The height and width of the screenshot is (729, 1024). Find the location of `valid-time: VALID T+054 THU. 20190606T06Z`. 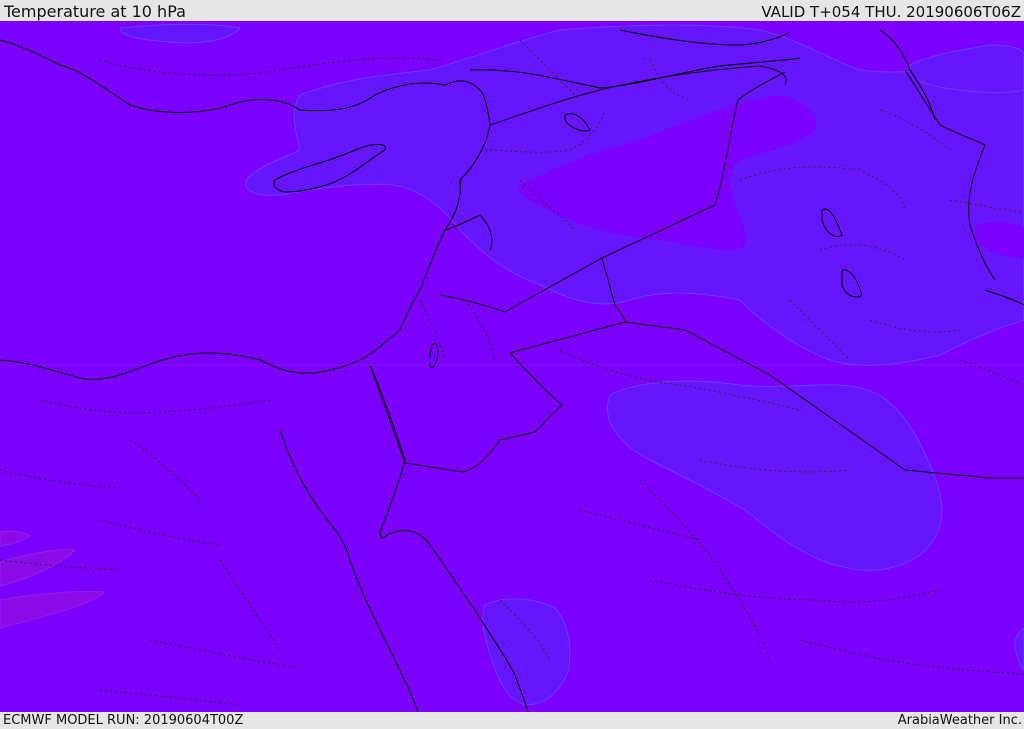

valid-time: VALID T+054 THU. 20190606T06Z is located at coordinates (891, 12).